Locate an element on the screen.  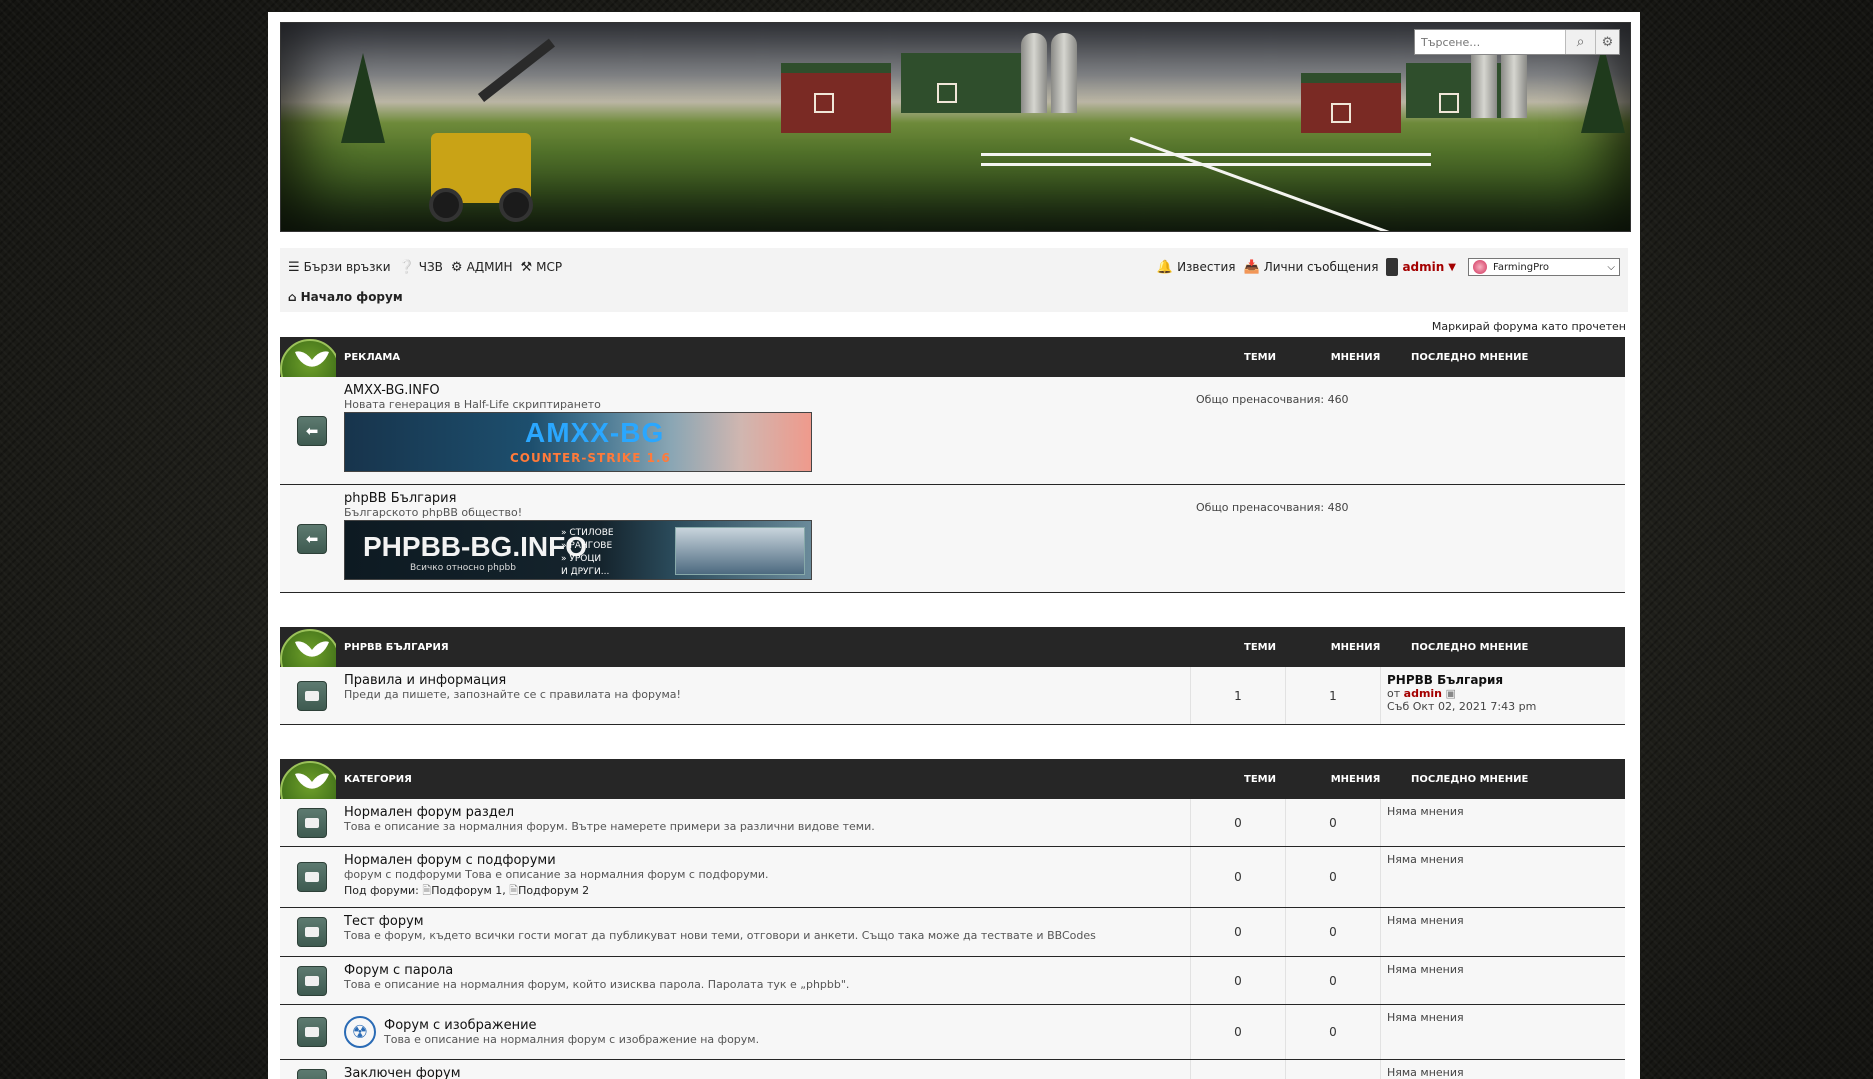
category-title: PHPBB БЪЛГАРИЯ is located at coordinates (774, 647).